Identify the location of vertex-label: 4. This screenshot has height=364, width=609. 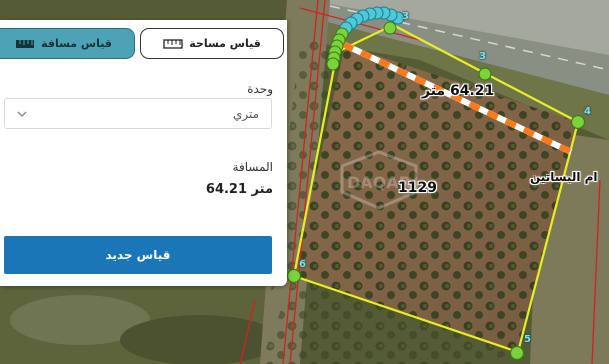
(587, 111).